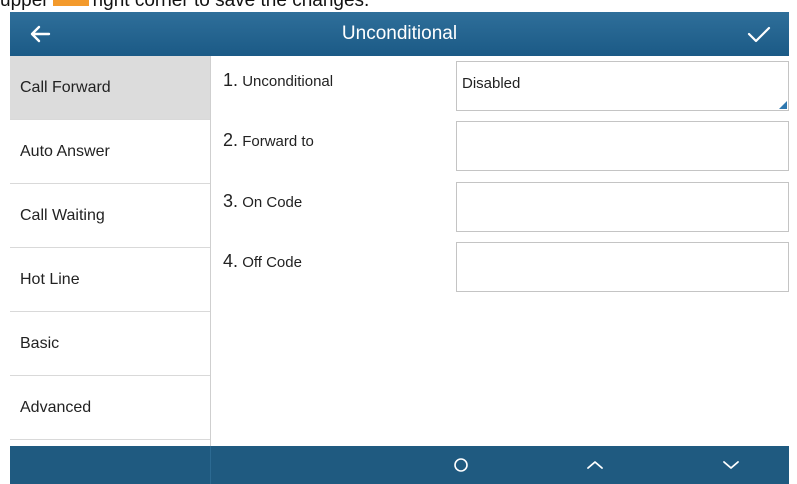 This screenshot has width=797, height=484. What do you see at coordinates (231, 5) in the screenshot?
I see `caption-text-after: right corner to save the changes.` at bounding box center [231, 5].